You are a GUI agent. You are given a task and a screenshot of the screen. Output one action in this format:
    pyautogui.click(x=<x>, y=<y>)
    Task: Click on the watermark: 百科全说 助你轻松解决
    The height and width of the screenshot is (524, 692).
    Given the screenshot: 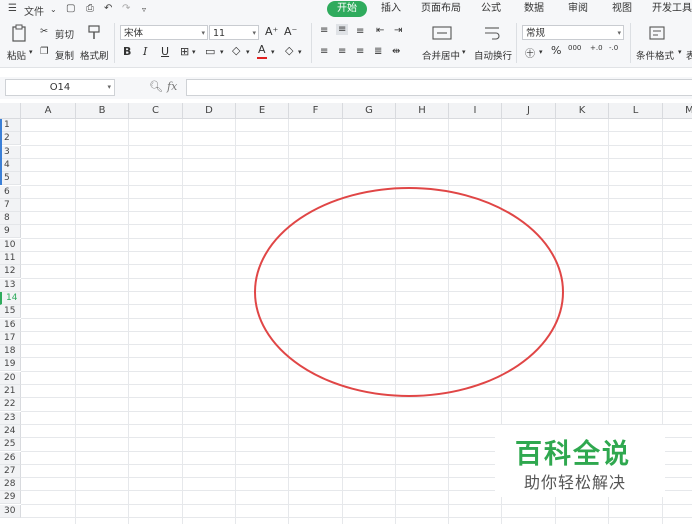 What is the action you would take?
    pyautogui.click(x=580, y=461)
    